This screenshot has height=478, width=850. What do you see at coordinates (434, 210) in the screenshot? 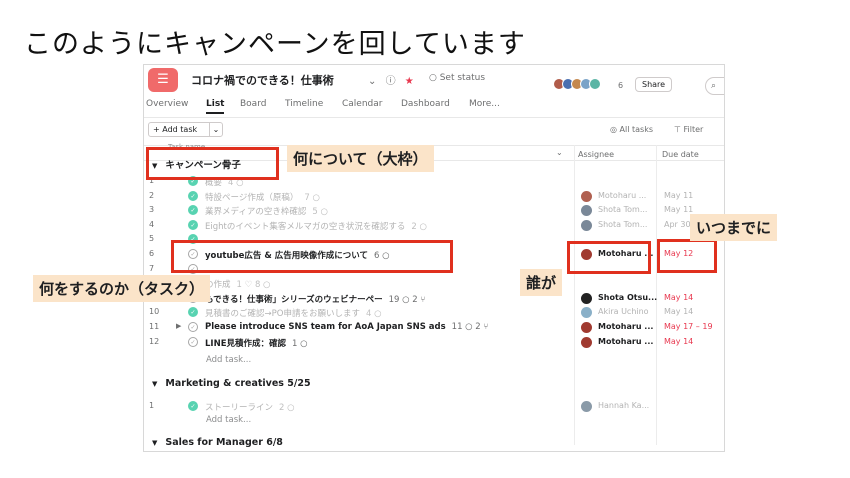
I see `task-row: 3 ✓ 業界メディアの空き枠確認 5 ○ Shota Tom... May 11` at bounding box center [434, 210].